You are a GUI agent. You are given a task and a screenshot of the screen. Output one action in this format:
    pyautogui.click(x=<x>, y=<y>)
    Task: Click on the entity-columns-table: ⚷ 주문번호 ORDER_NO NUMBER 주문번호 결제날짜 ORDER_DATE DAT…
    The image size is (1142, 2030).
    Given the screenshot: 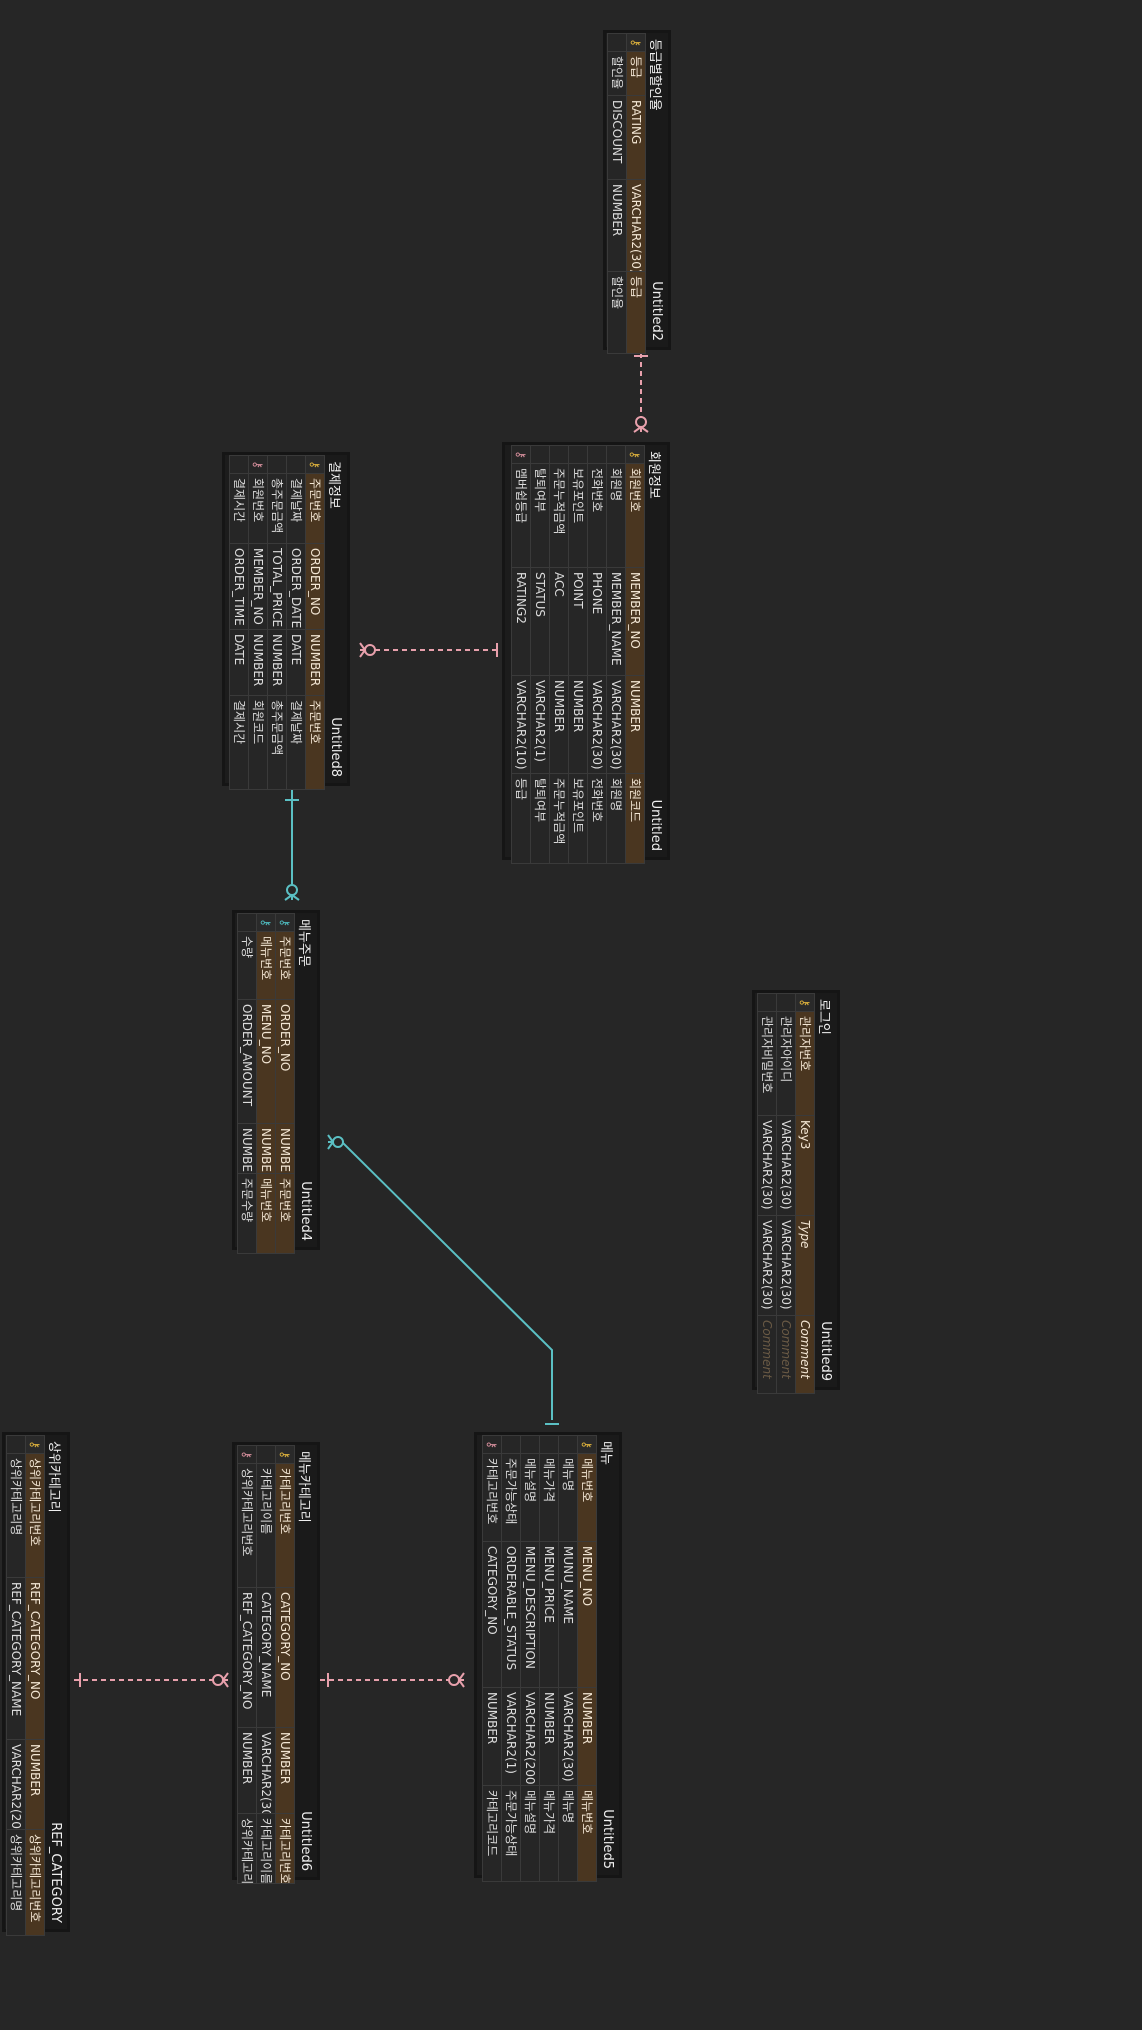 What is the action you would take?
    pyautogui.click(x=277, y=622)
    